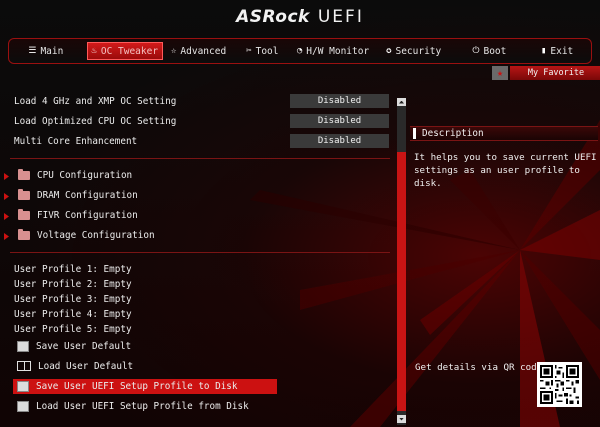  What do you see at coordinates (86, 366) in the screenshot?
I see `action-label: Load User Default` at bounding box center [86, 366].